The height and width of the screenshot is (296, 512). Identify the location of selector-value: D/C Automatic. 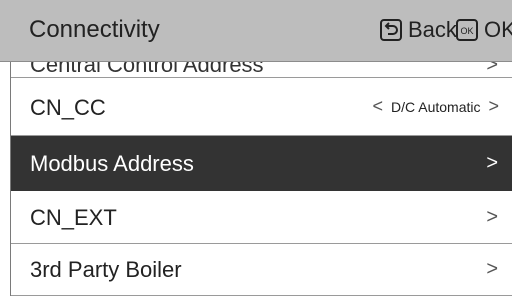
(436, 106).